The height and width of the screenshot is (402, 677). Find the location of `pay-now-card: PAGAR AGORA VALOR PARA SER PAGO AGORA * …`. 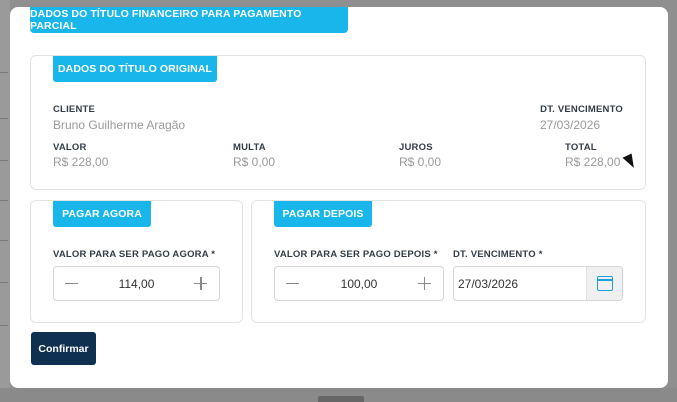

pay-now-card: PAGAR AGORA VALOR PARA SER PAGO AGORA * … is located at coordinates (136, 261).